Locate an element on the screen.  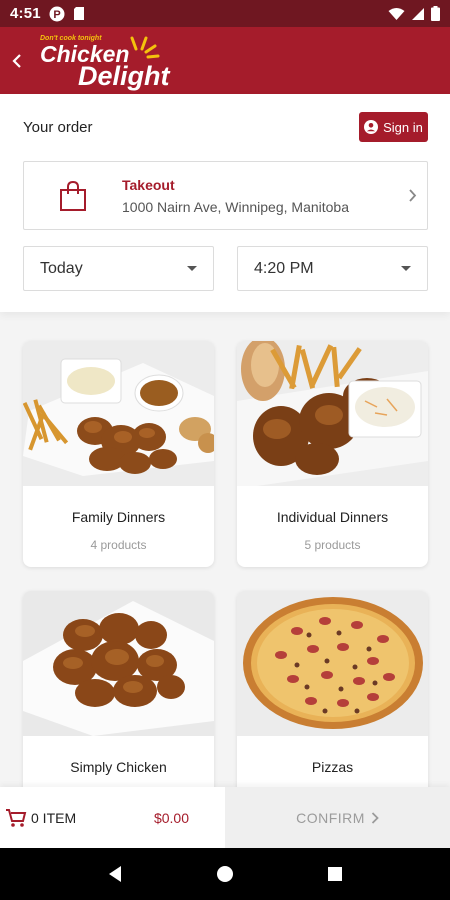
sign-in-button: Sign in is located at coordinates (393, 127).